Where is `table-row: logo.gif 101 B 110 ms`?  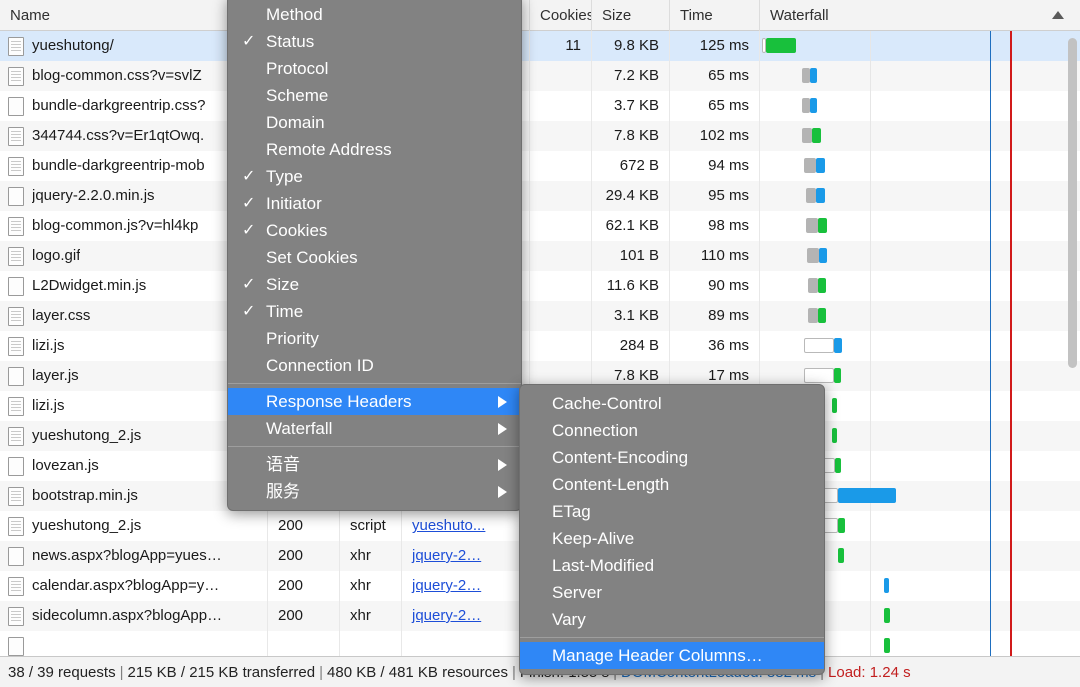 table-row: logo.gif 101 B 110 ms is located at coordinates (540, 256).